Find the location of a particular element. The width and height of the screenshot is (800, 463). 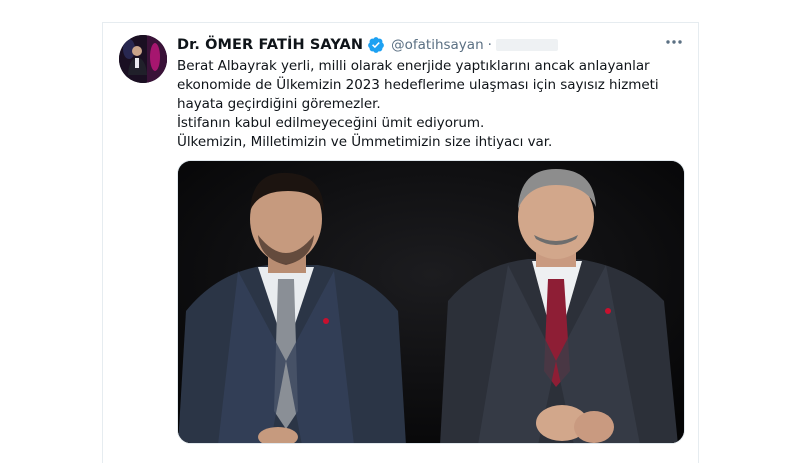

timestamp-redacted is located at coordinates (526, 45).